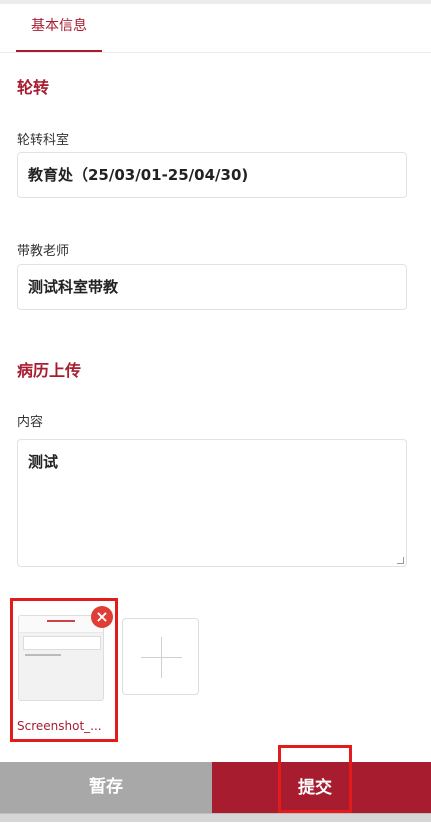 The height and width of the screenshot is (828, 431). I want to click on section-title-upload: 病历上传, so click(49, 370).